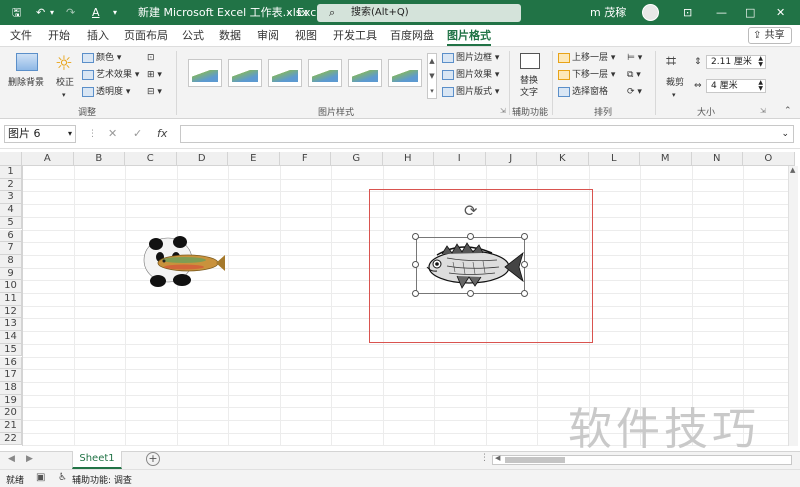 The image size is (800, 487). What do you see at coordinates (96, 12) in the screenshot?
I see `font-color-icon: A` at bounding box center [96, 12].